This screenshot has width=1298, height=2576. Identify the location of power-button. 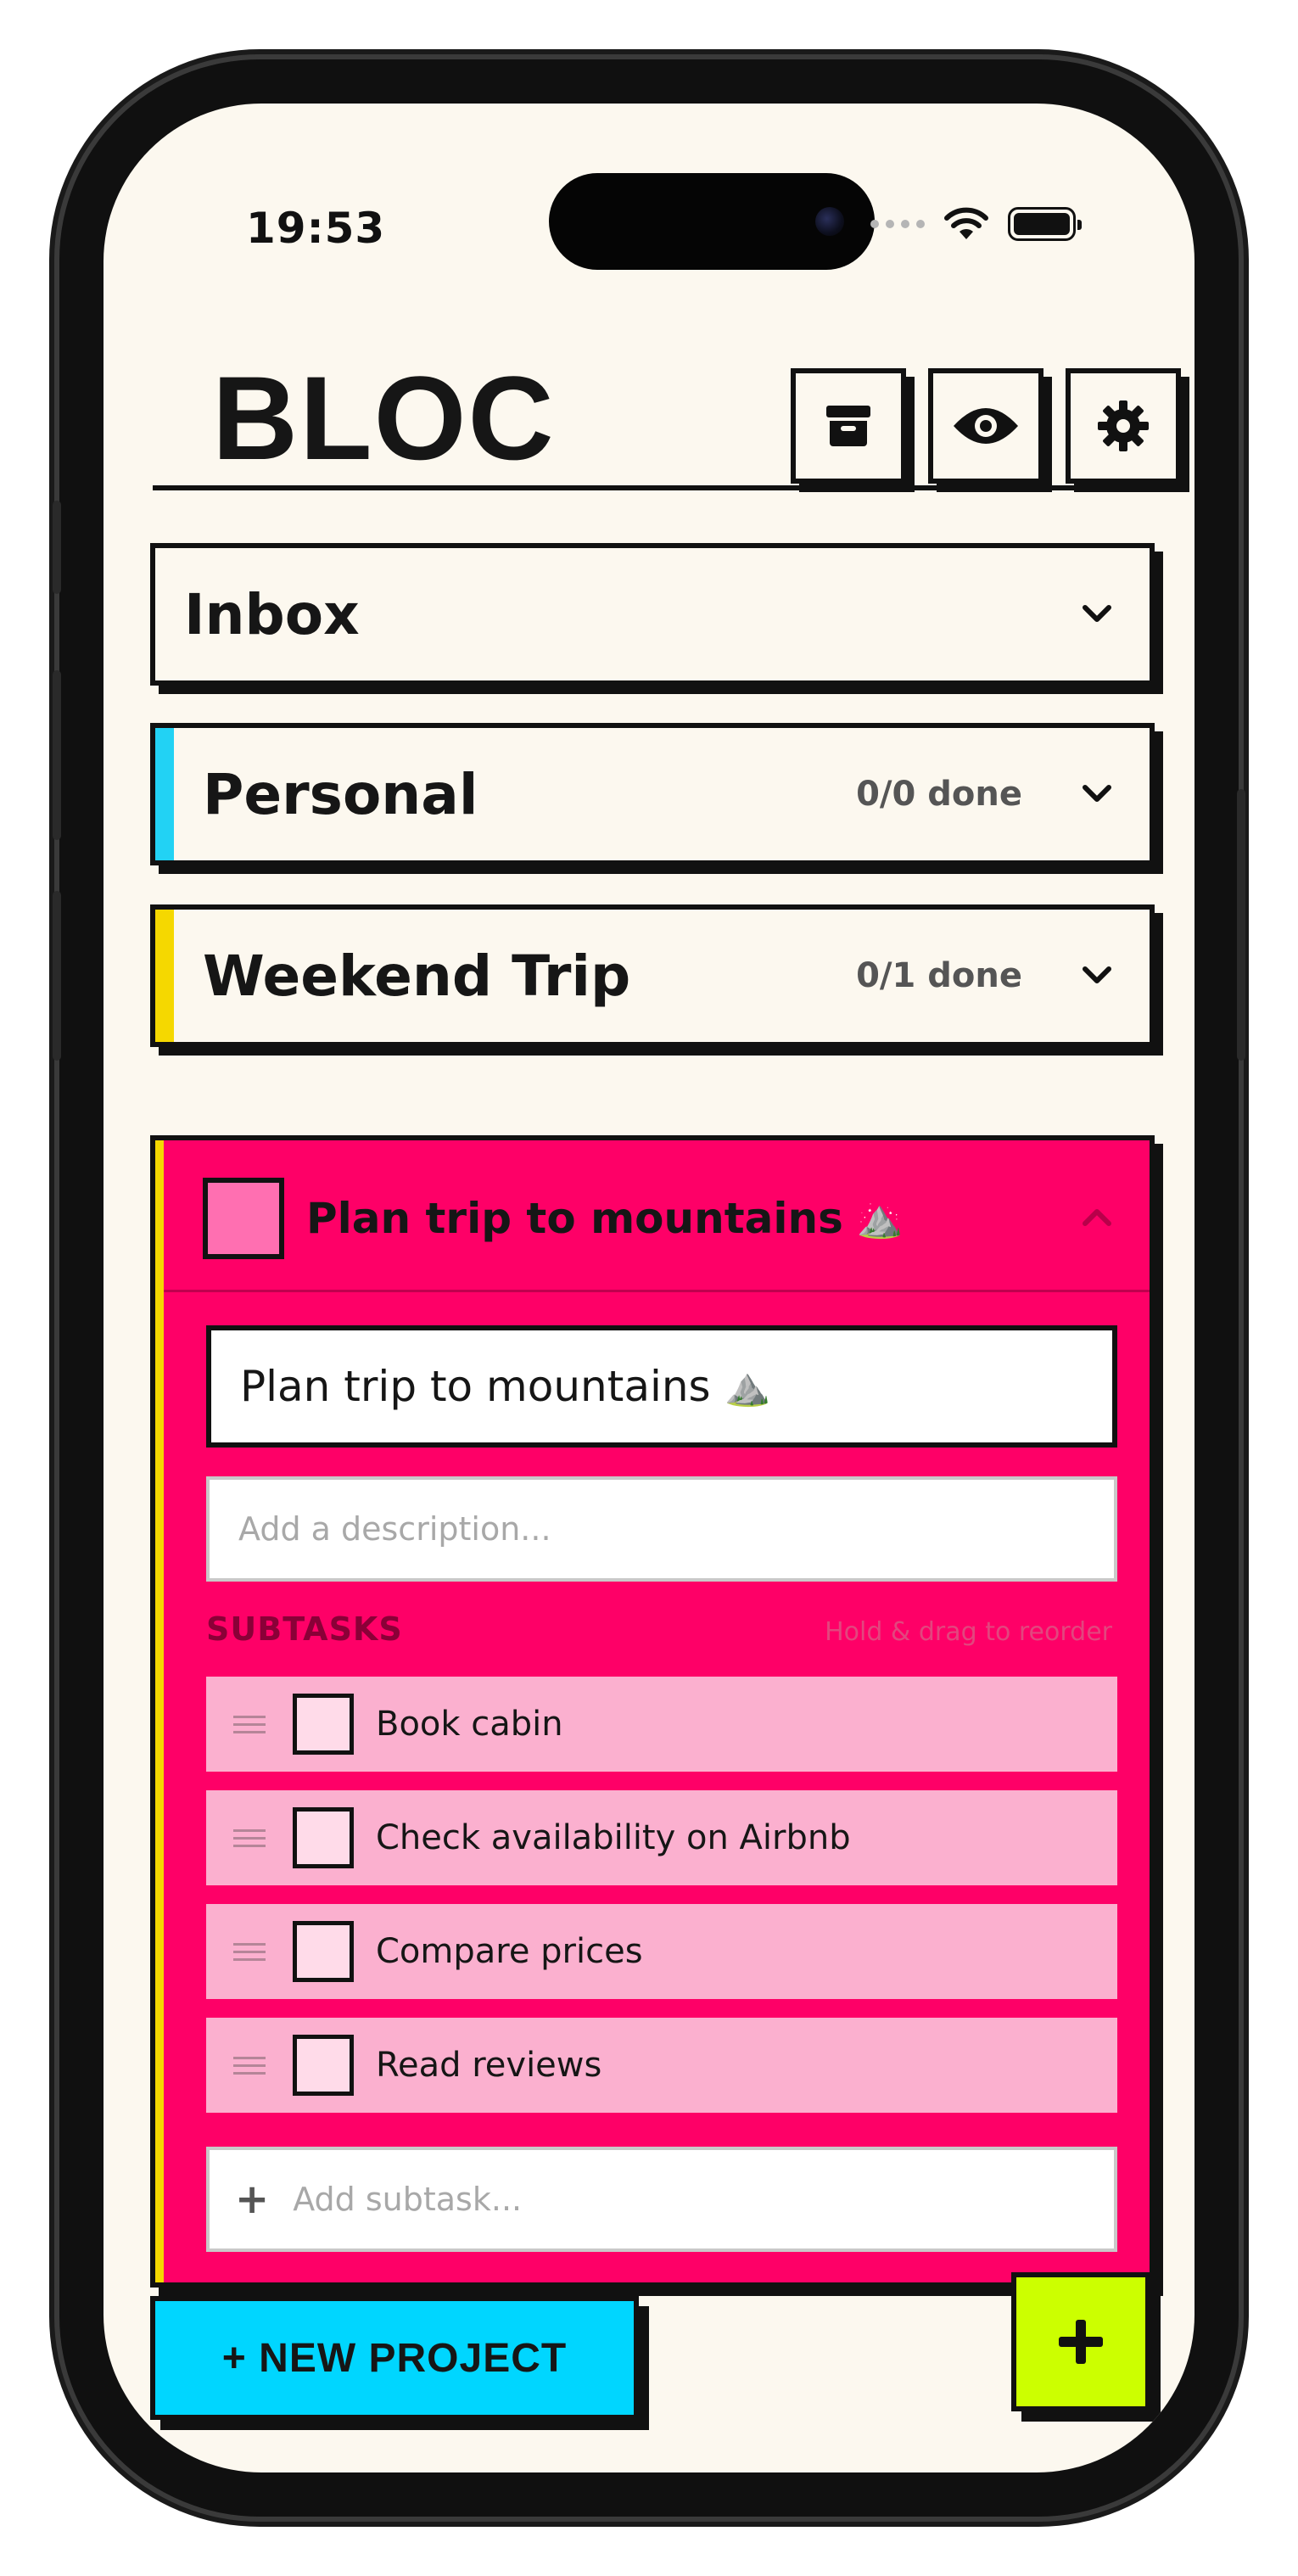
(1241, 925).